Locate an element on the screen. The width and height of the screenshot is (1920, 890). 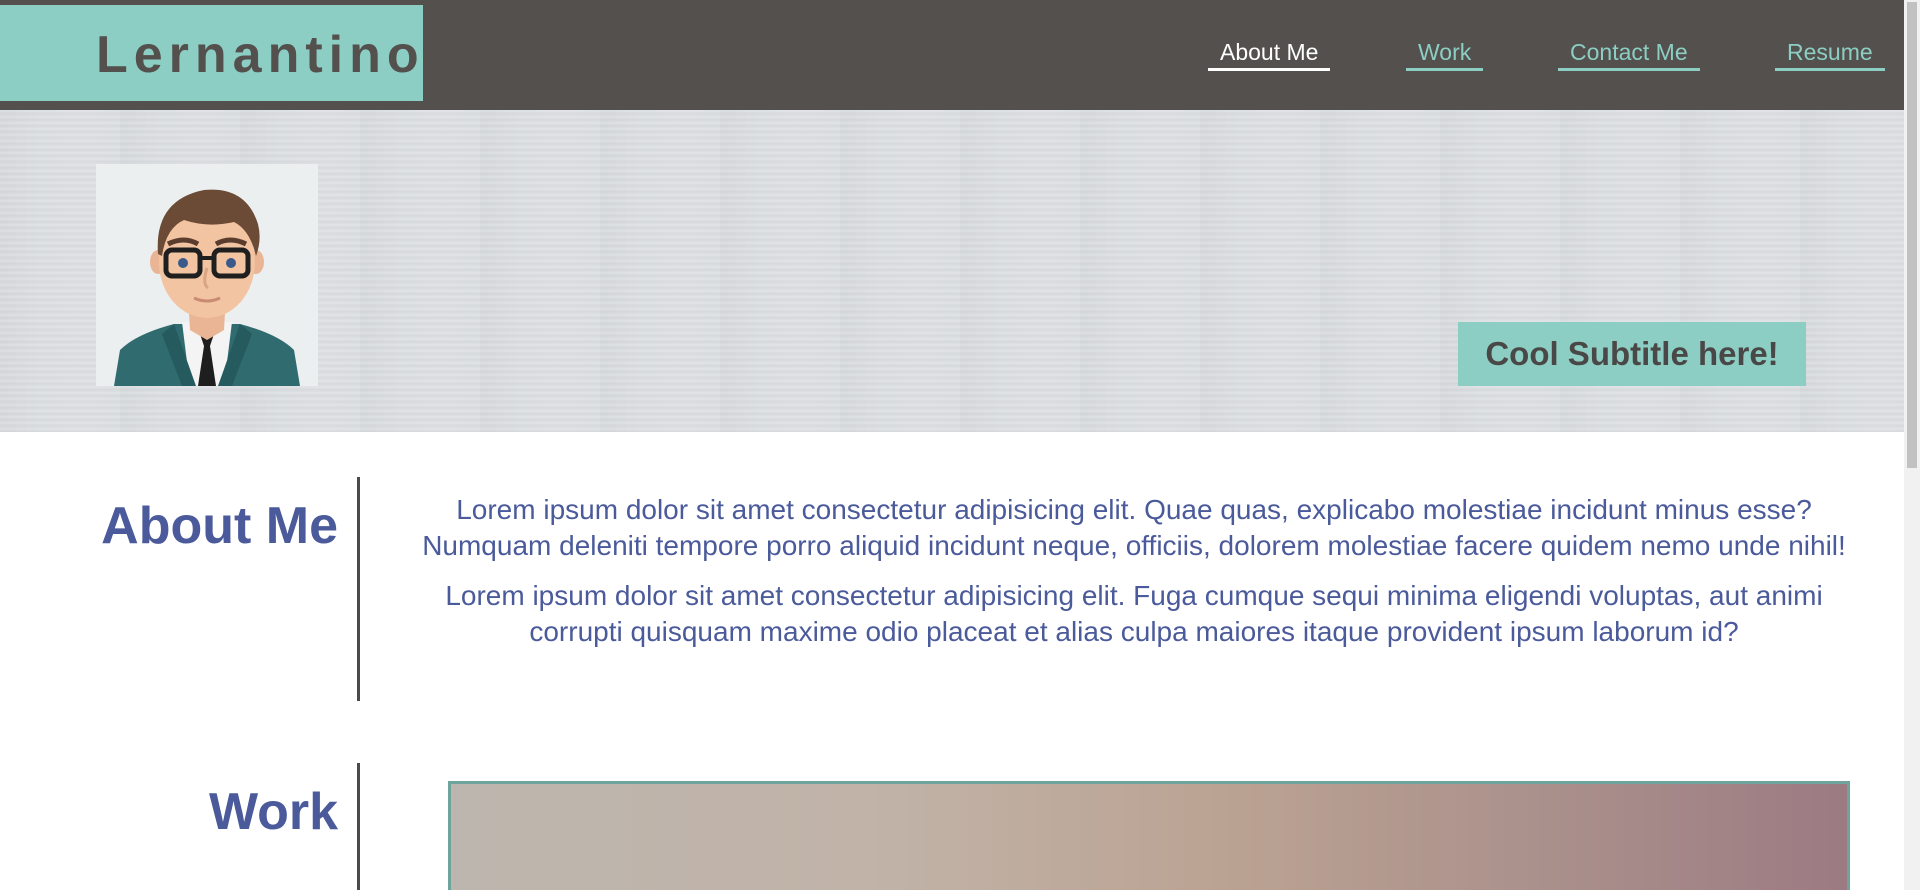
about-divider is located at coordinates (358, 589).